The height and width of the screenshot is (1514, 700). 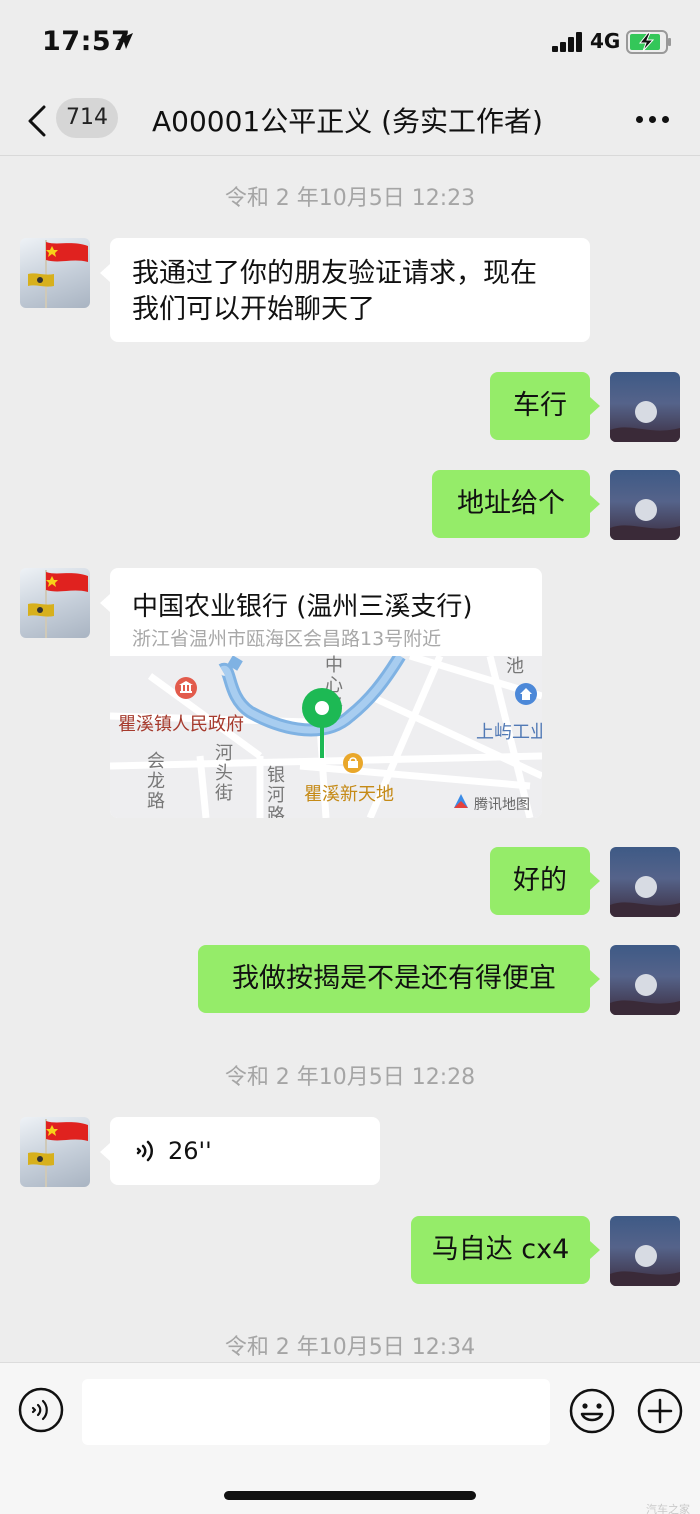 What do you see at coordinates (668, 1508) in the screenshot?
I see `watermark: 汽车之家` at bounding box center [668, 1508].